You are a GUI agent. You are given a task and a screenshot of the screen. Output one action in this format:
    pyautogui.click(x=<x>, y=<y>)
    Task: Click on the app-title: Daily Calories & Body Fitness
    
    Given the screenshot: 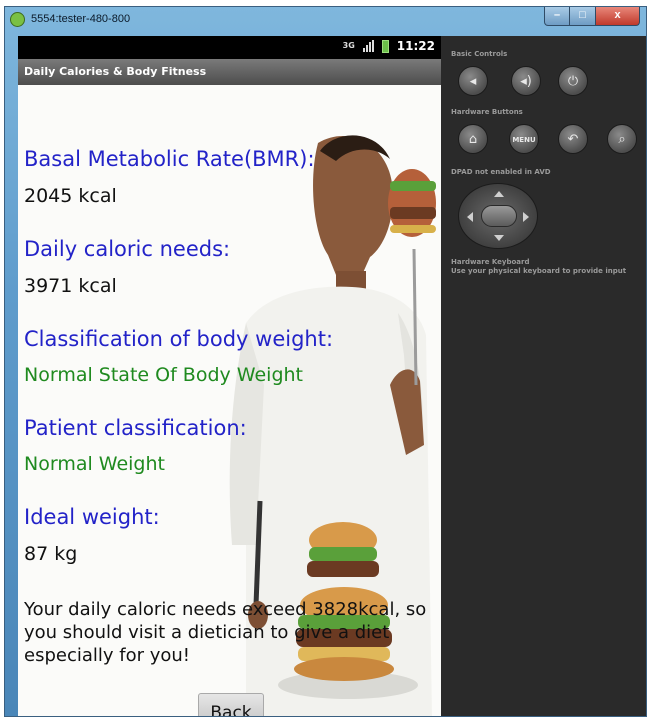 What is the action you would take?
    pyautogui.click(x=115, y=71)
    